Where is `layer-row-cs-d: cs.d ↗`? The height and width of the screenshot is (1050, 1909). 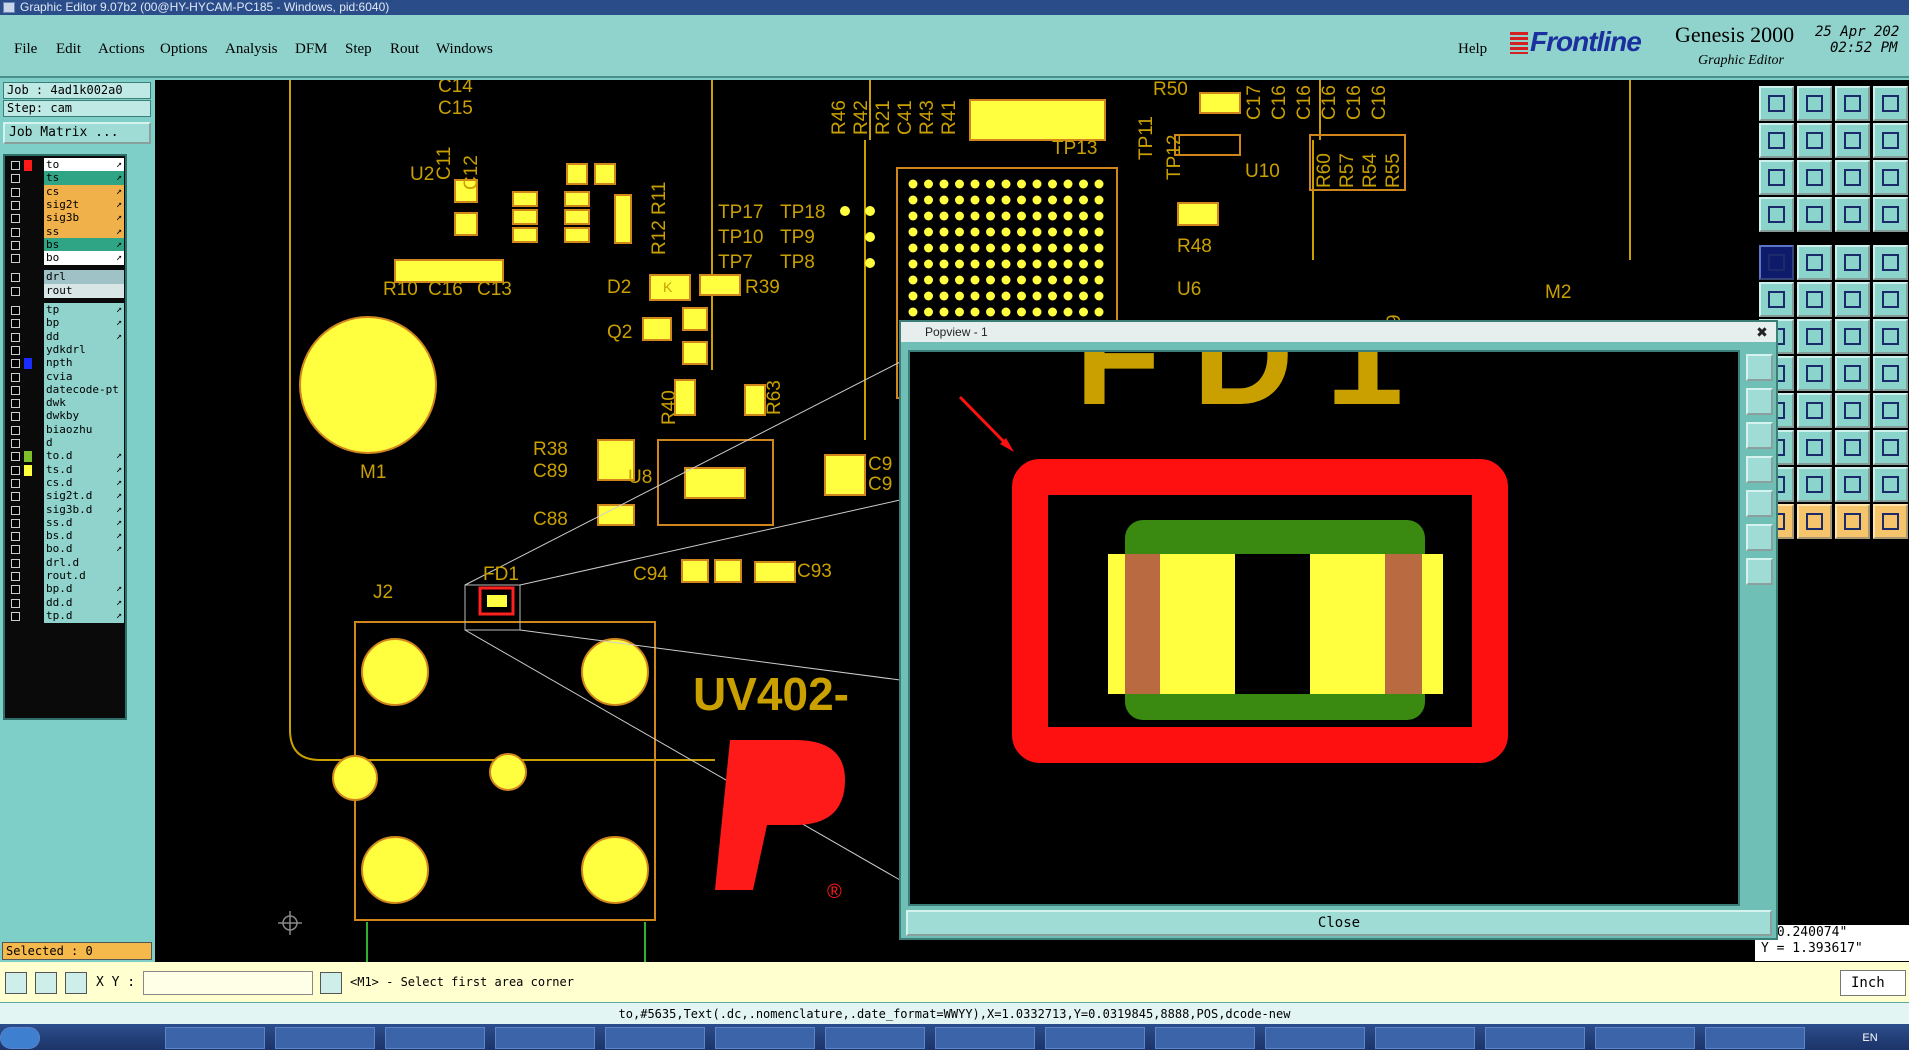 layer-row-cs-d: cs.d ↗ is located at coordinates (66, 482).